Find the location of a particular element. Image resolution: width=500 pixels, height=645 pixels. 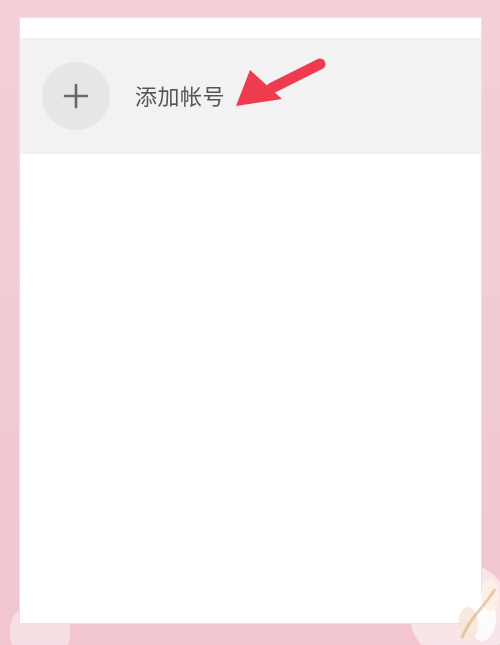

panel-top-strip is located at coordinates (250, 28).